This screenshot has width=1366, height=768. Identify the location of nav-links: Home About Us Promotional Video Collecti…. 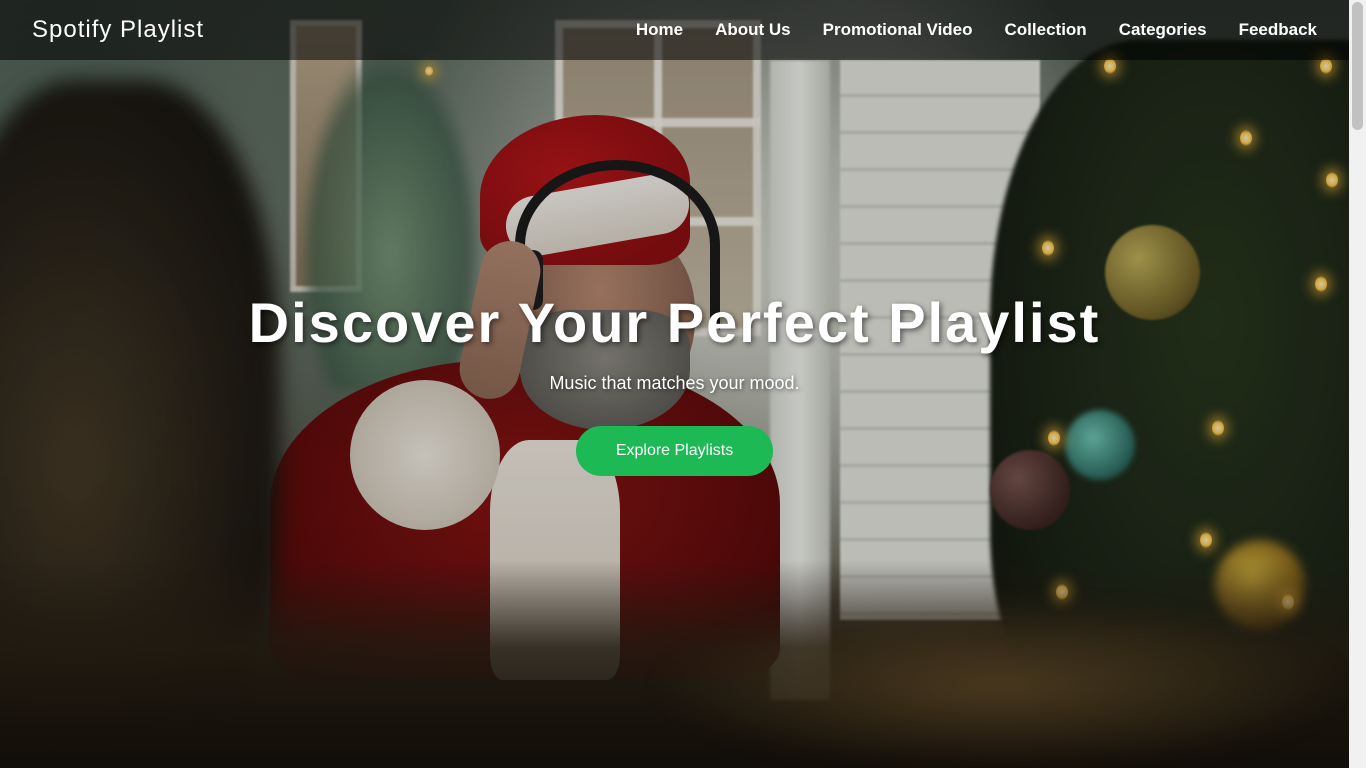
(976, 30).